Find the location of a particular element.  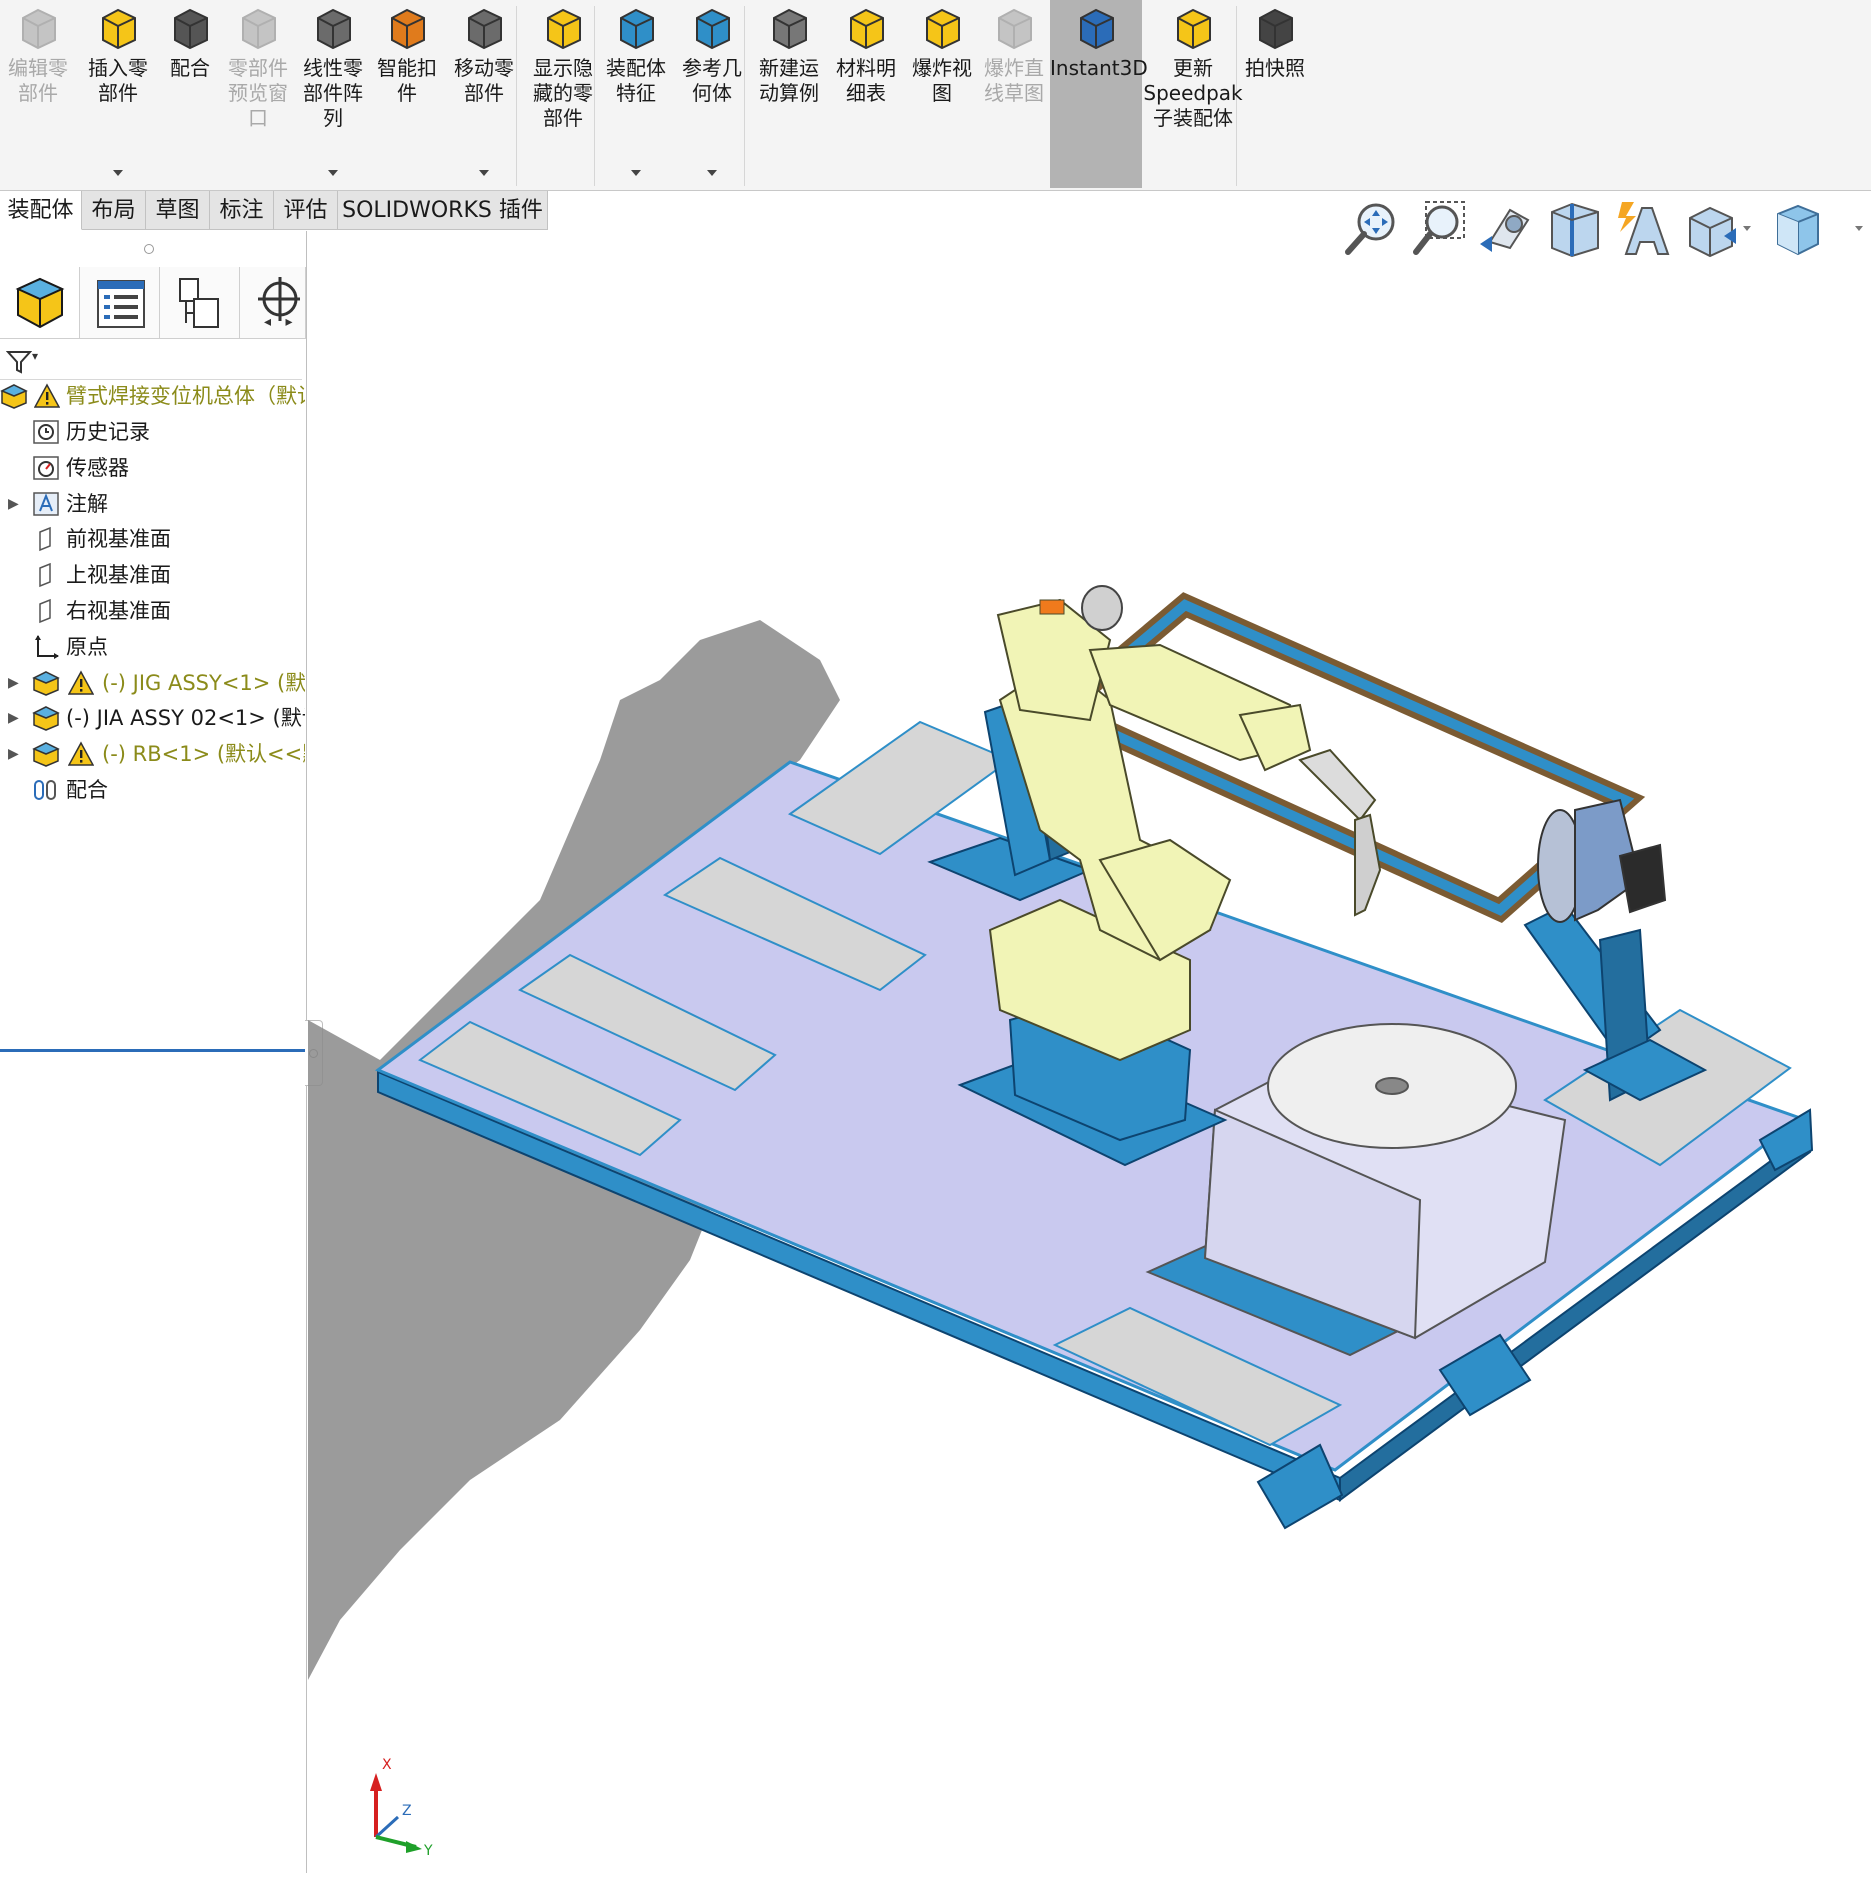

tab-feature-manager is located at coordinates (40, 303).